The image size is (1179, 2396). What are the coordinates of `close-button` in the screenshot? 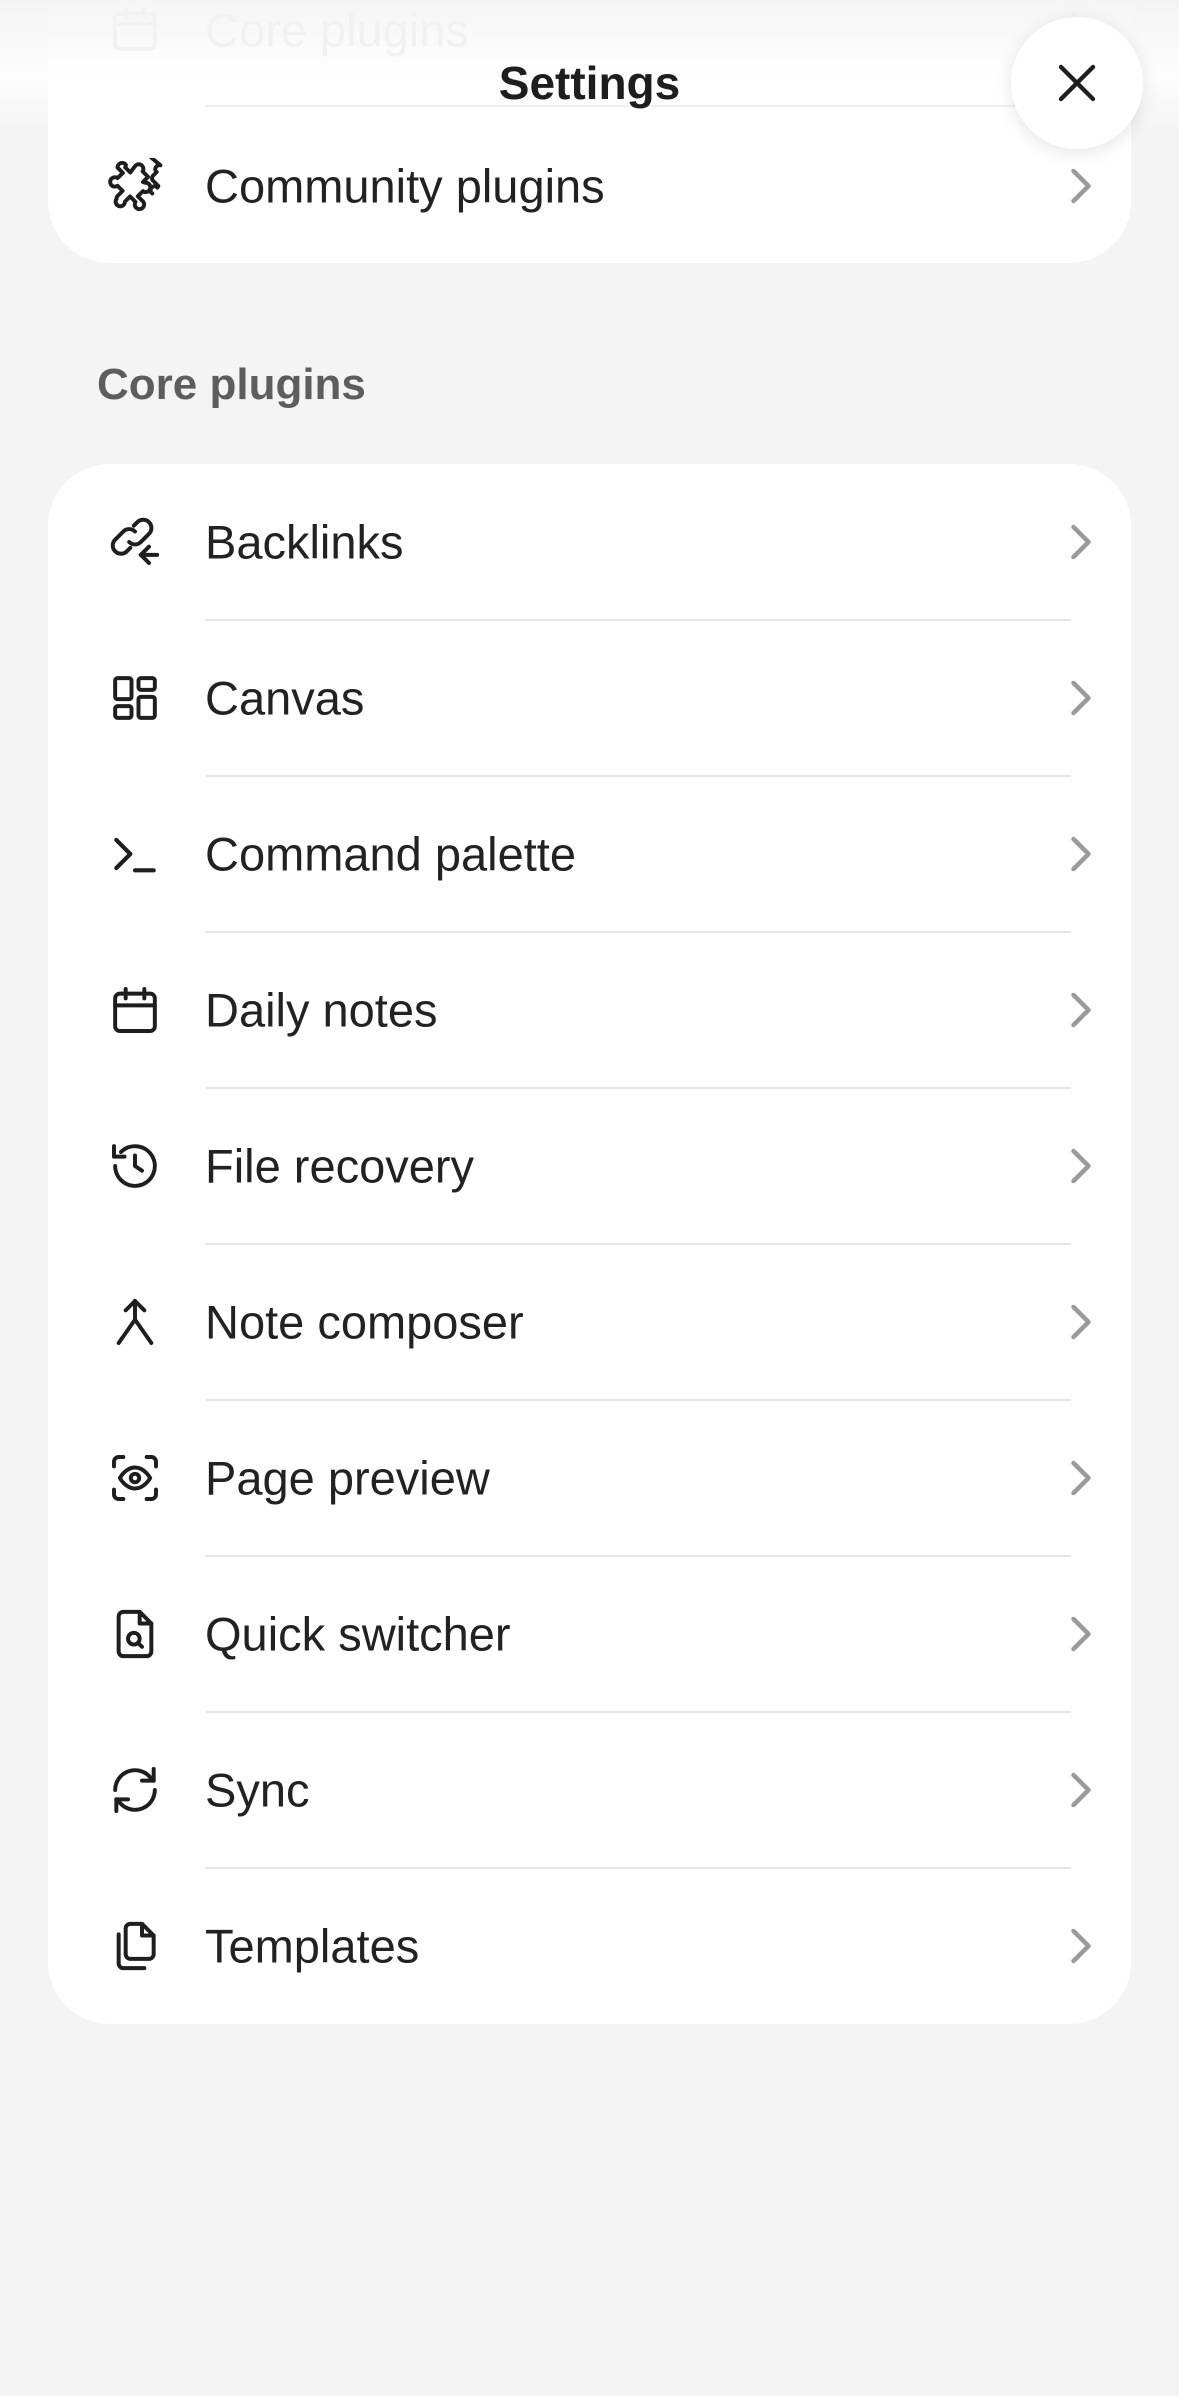 It's located at (1077, 83).